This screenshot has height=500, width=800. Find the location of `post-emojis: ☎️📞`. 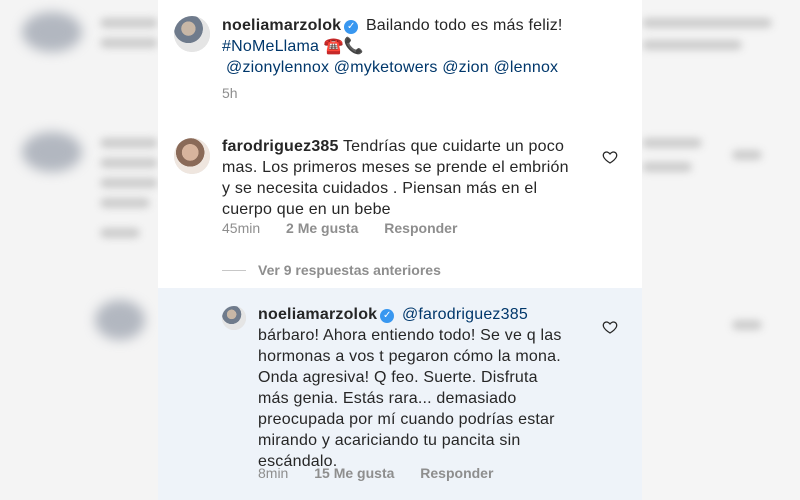

post-emojis: ☎️📞 is located at coordinates (344, 46).